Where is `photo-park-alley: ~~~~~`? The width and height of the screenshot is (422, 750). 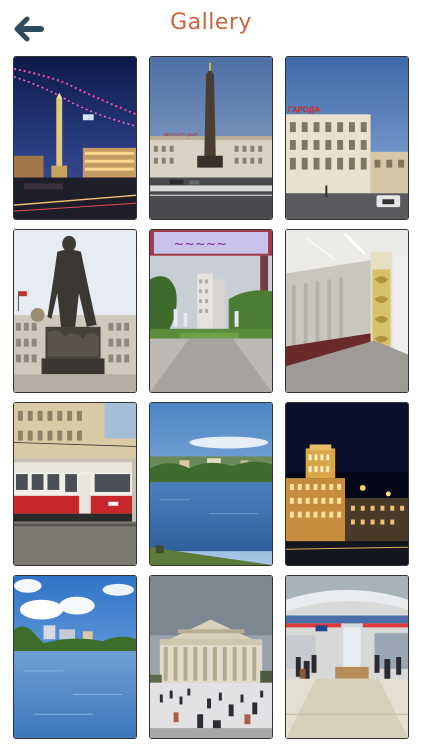 photo-park-alley: ~~~~~ is located at coordinates (211, 311).